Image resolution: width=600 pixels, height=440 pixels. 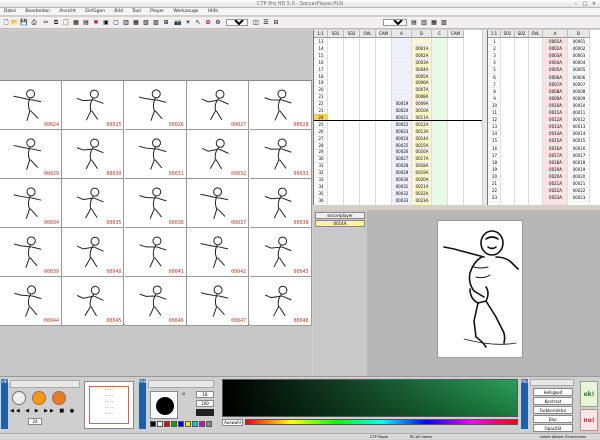 What do you see at coordinates (34, 23) in the screenshot?
I see `print-icon: ⎙` at bounding box center [34, 23].